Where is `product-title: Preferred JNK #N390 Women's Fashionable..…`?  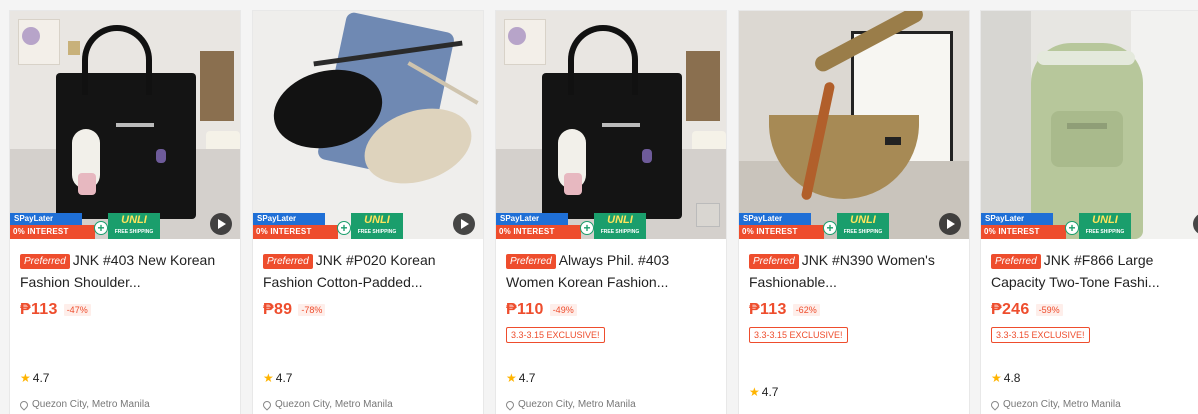 product-title: Preferred JNK #N390 Women's Fashionable..… is located at coordinates (854, 271).